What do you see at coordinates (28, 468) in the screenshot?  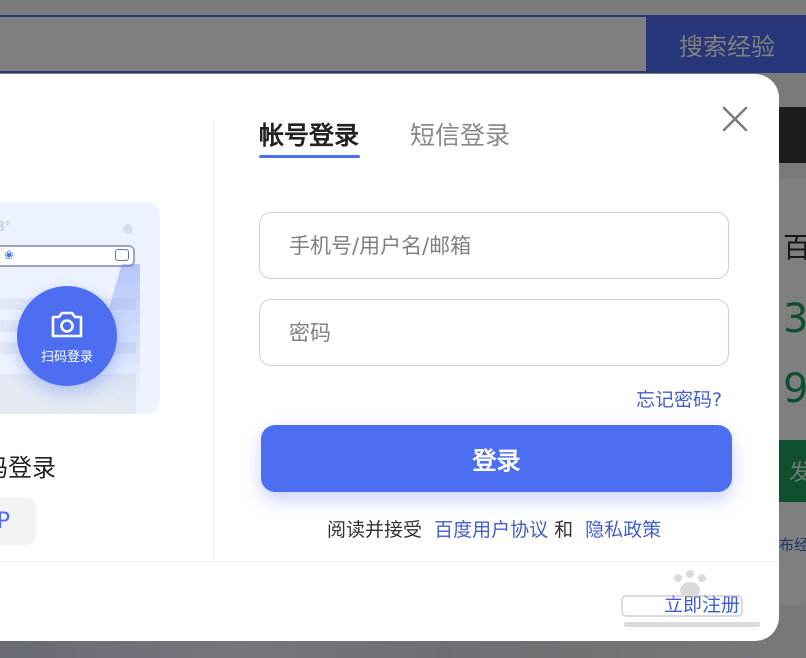 I see `qr-caption-text: 扫码登录` at bounding box center [28, 468].